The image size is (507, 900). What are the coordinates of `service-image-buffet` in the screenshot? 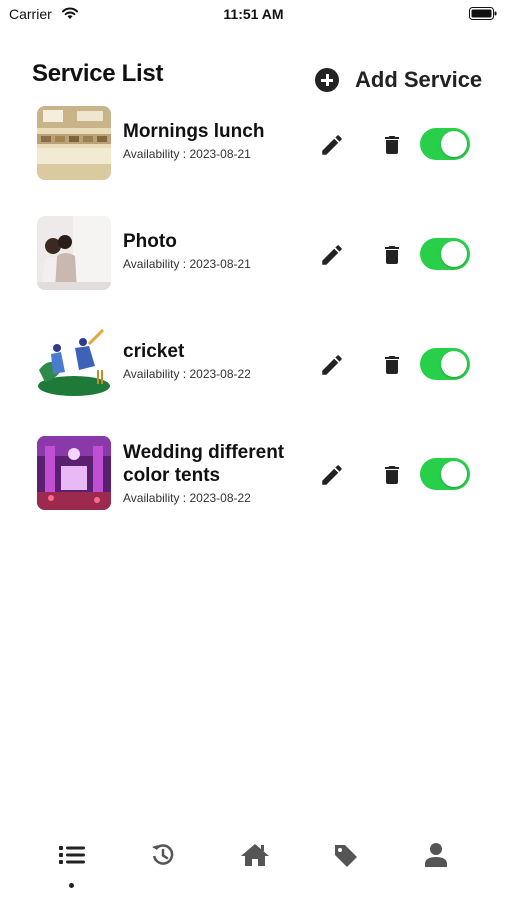 It's located at (74, 143).